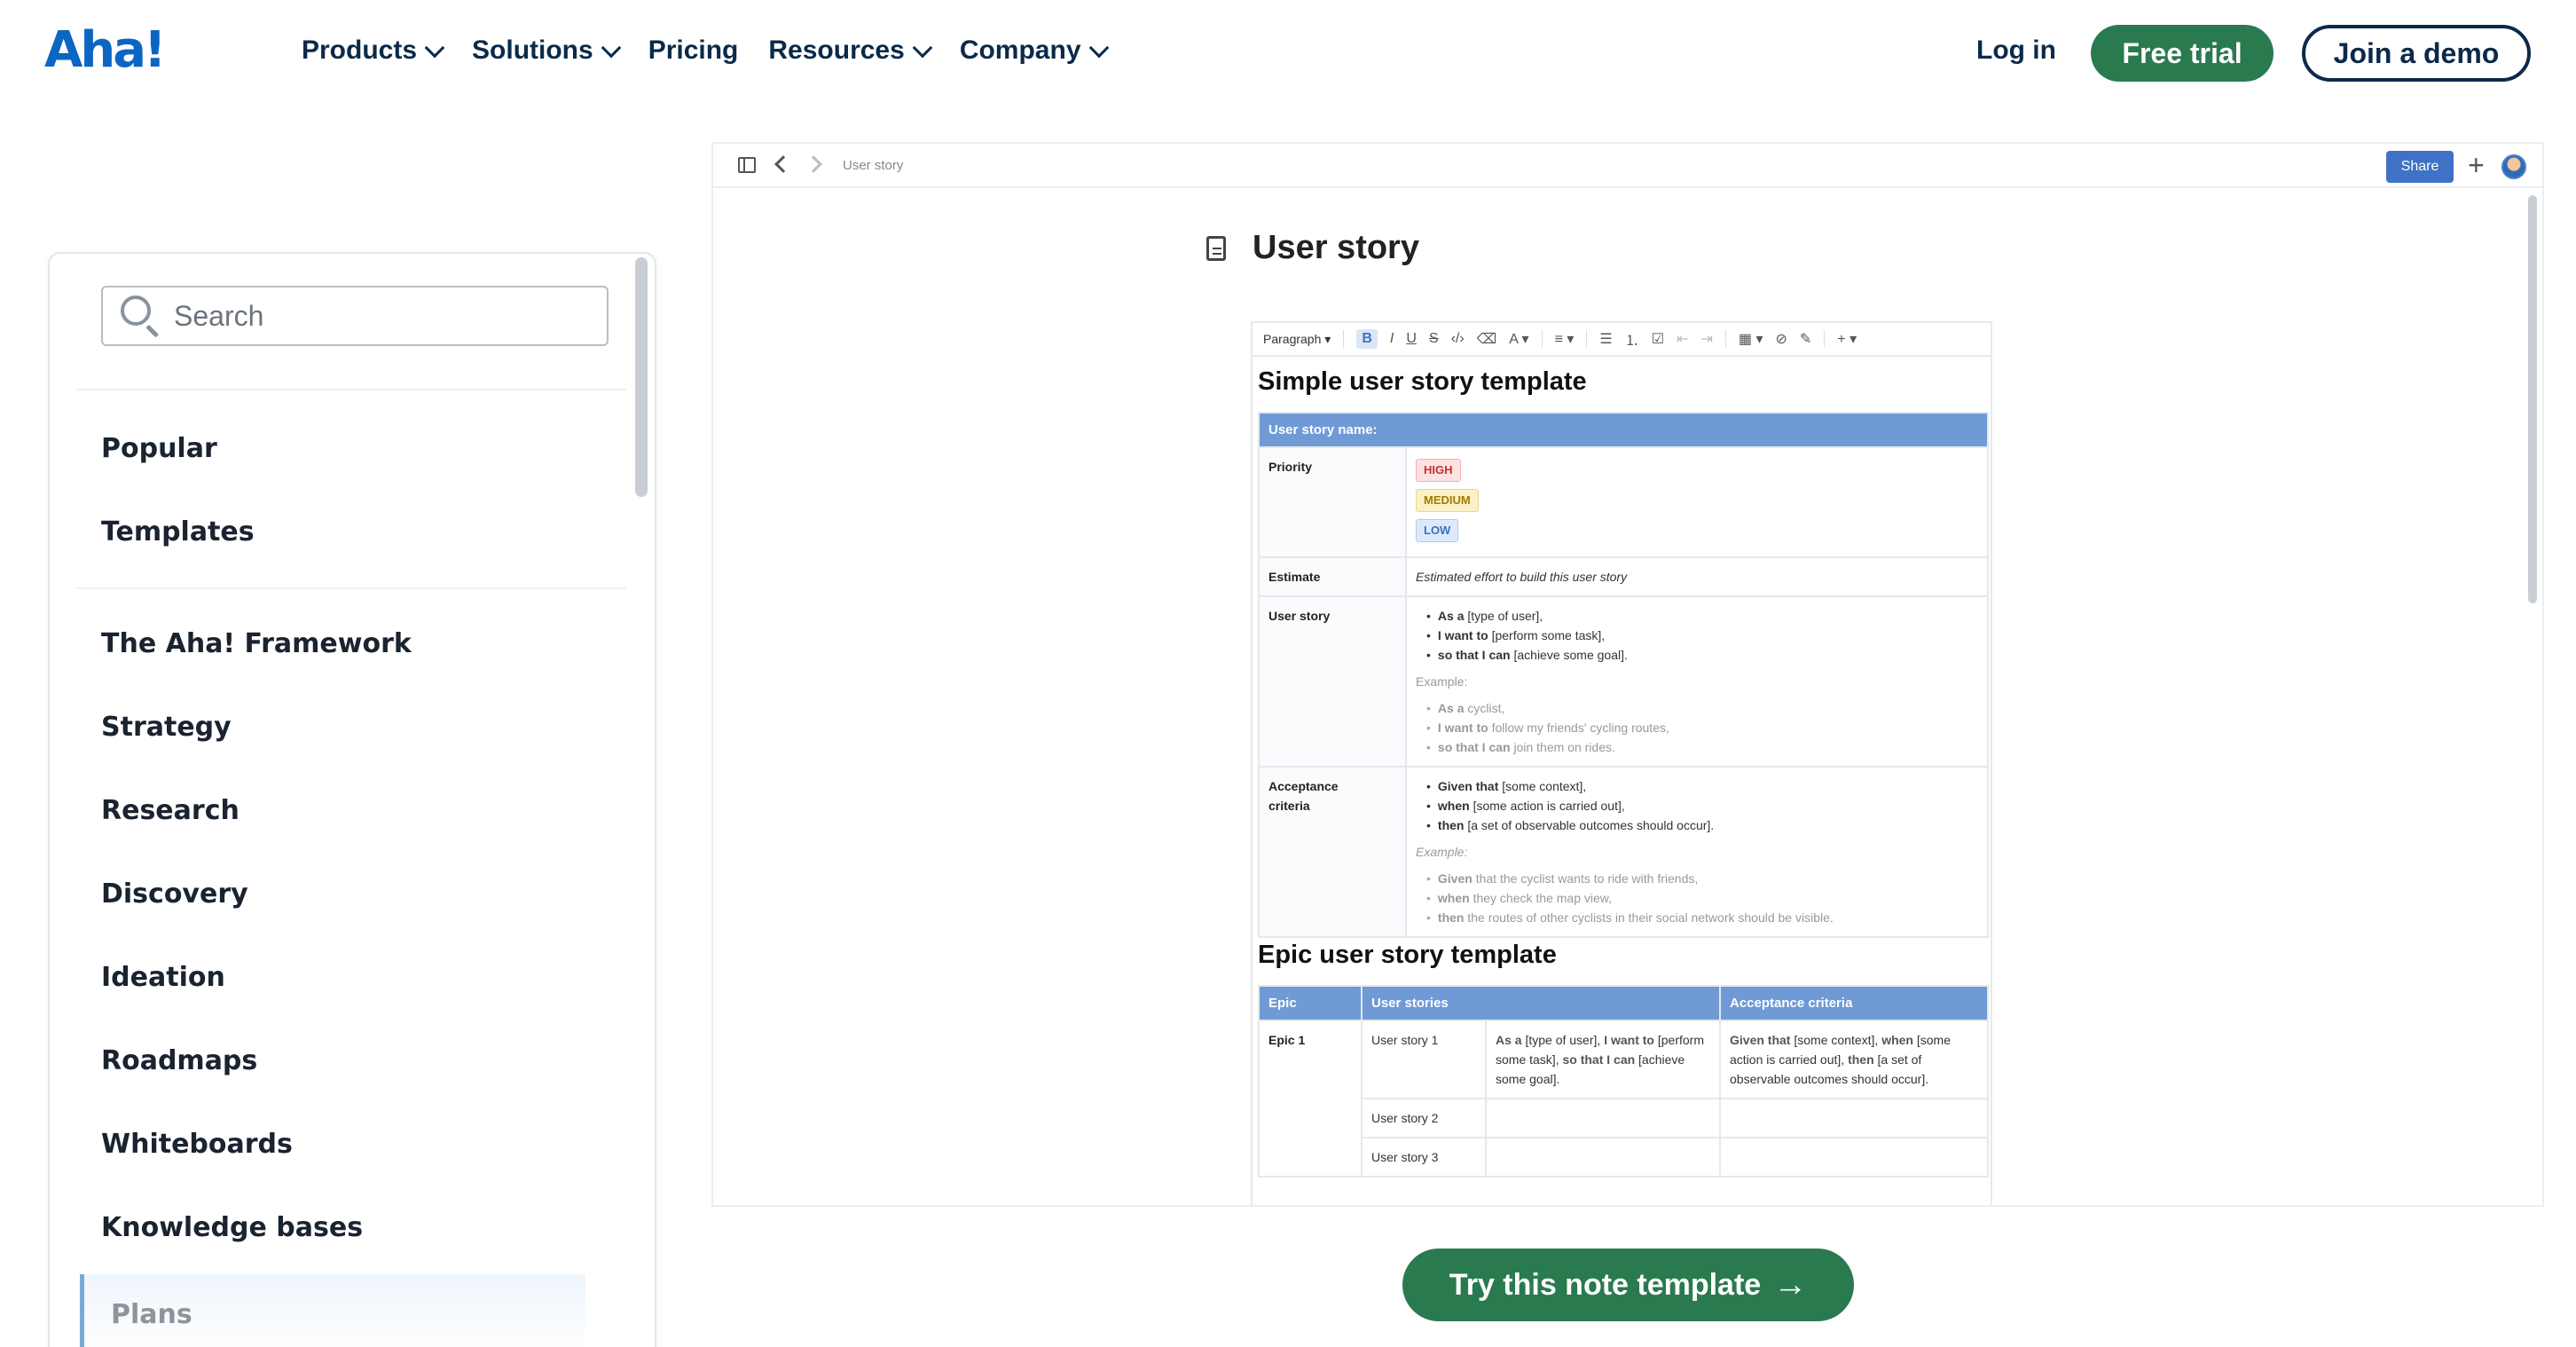 The height and width of the screenshot is (1347, 2576). Describe the element at coordinates (2513, 166) in the screenshot. I see `avatar` at that location.